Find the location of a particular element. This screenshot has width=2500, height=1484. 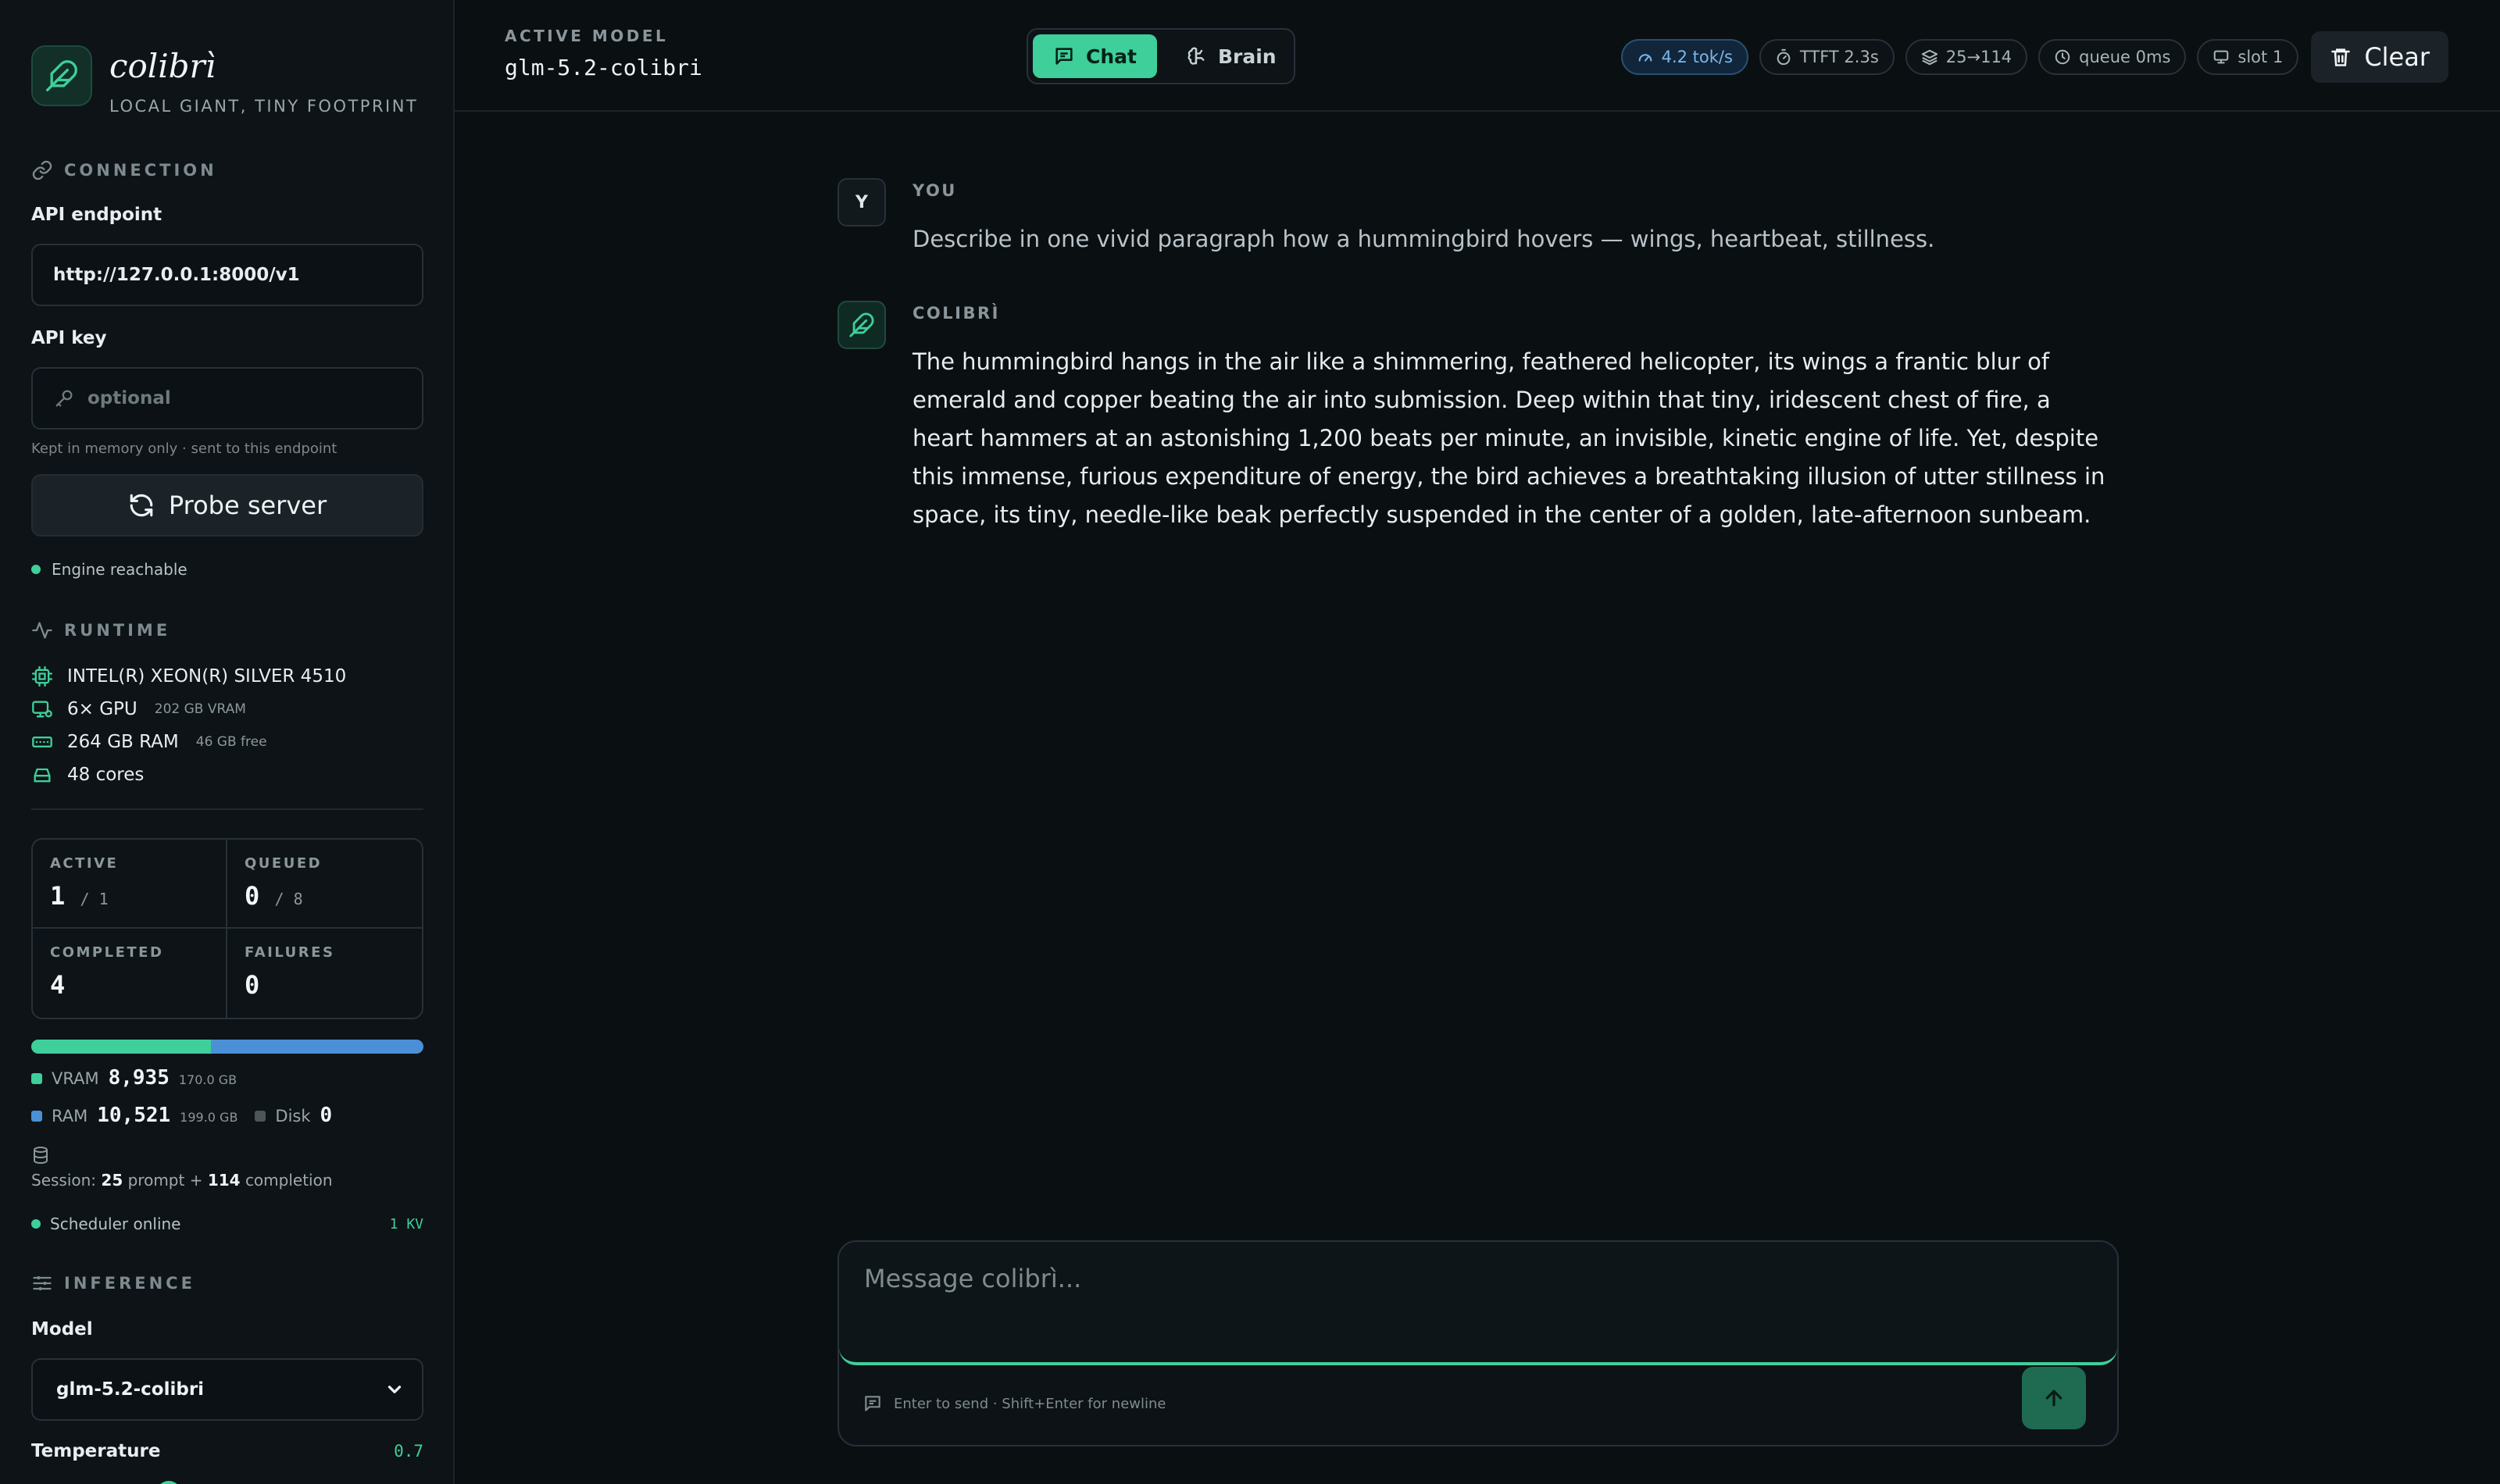

ttft-value: TTFT 2.3s is located at coordinates (1839, 57).